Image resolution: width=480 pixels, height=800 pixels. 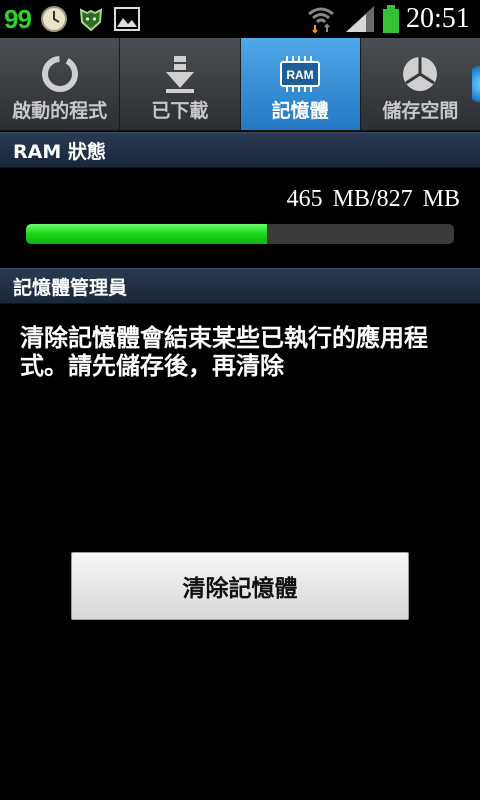 I want to click on ram-chip-label: RAM, so click(x=299, y=75).